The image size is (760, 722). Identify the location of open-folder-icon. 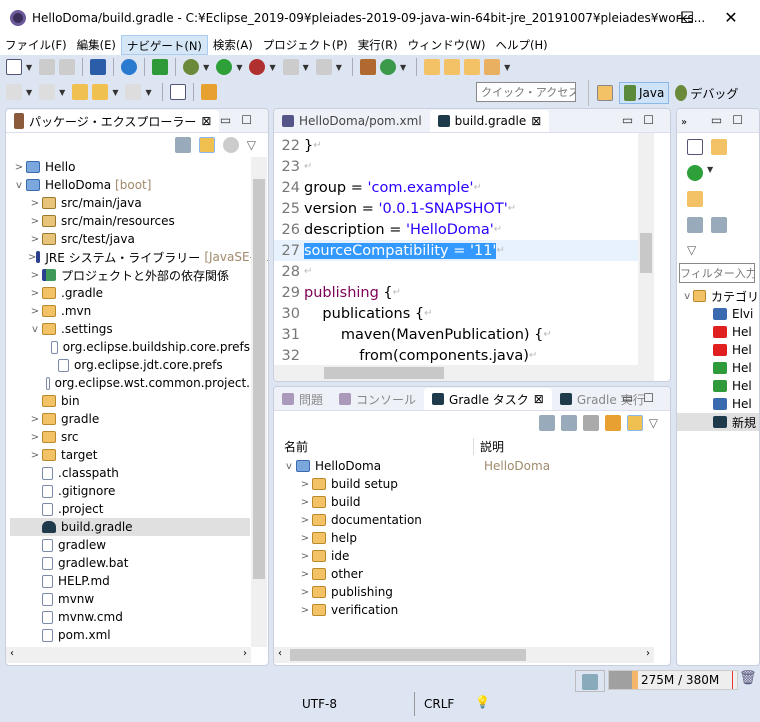
(719, 147).